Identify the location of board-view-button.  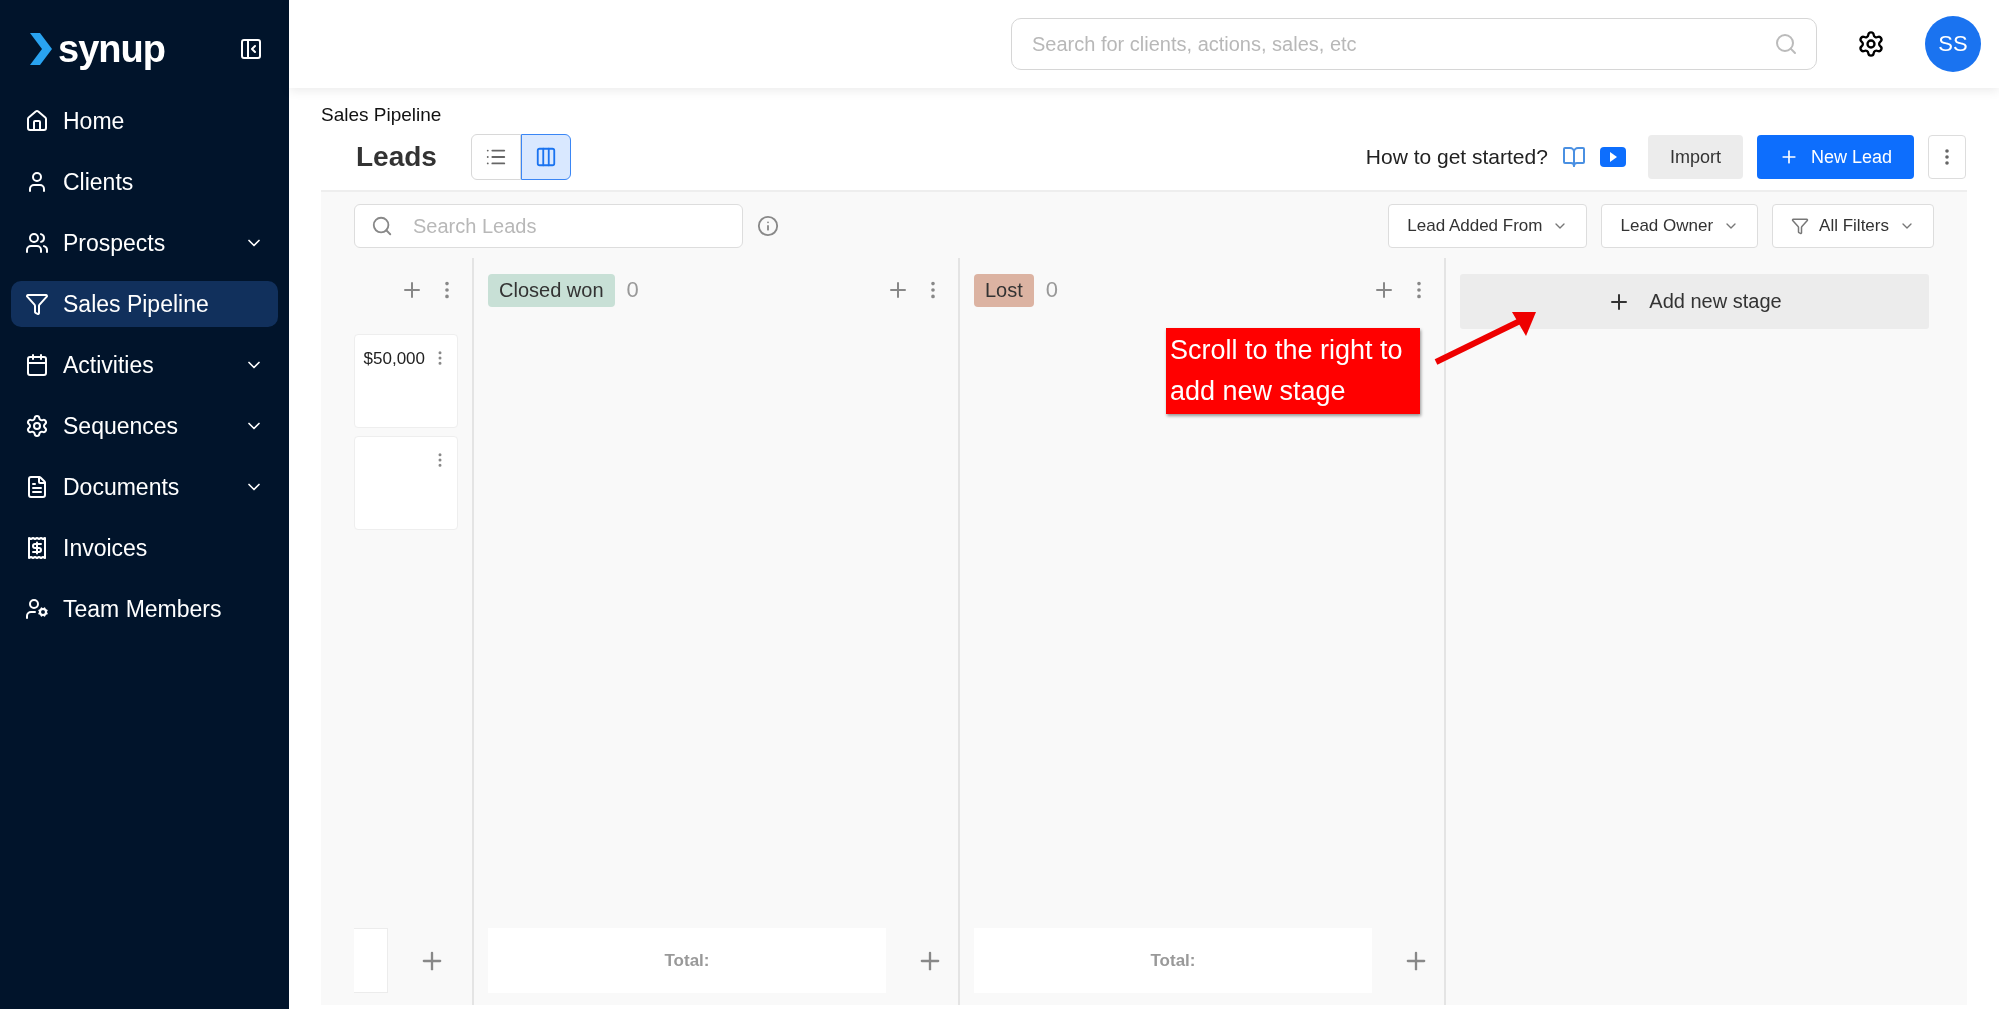
(545, 157).